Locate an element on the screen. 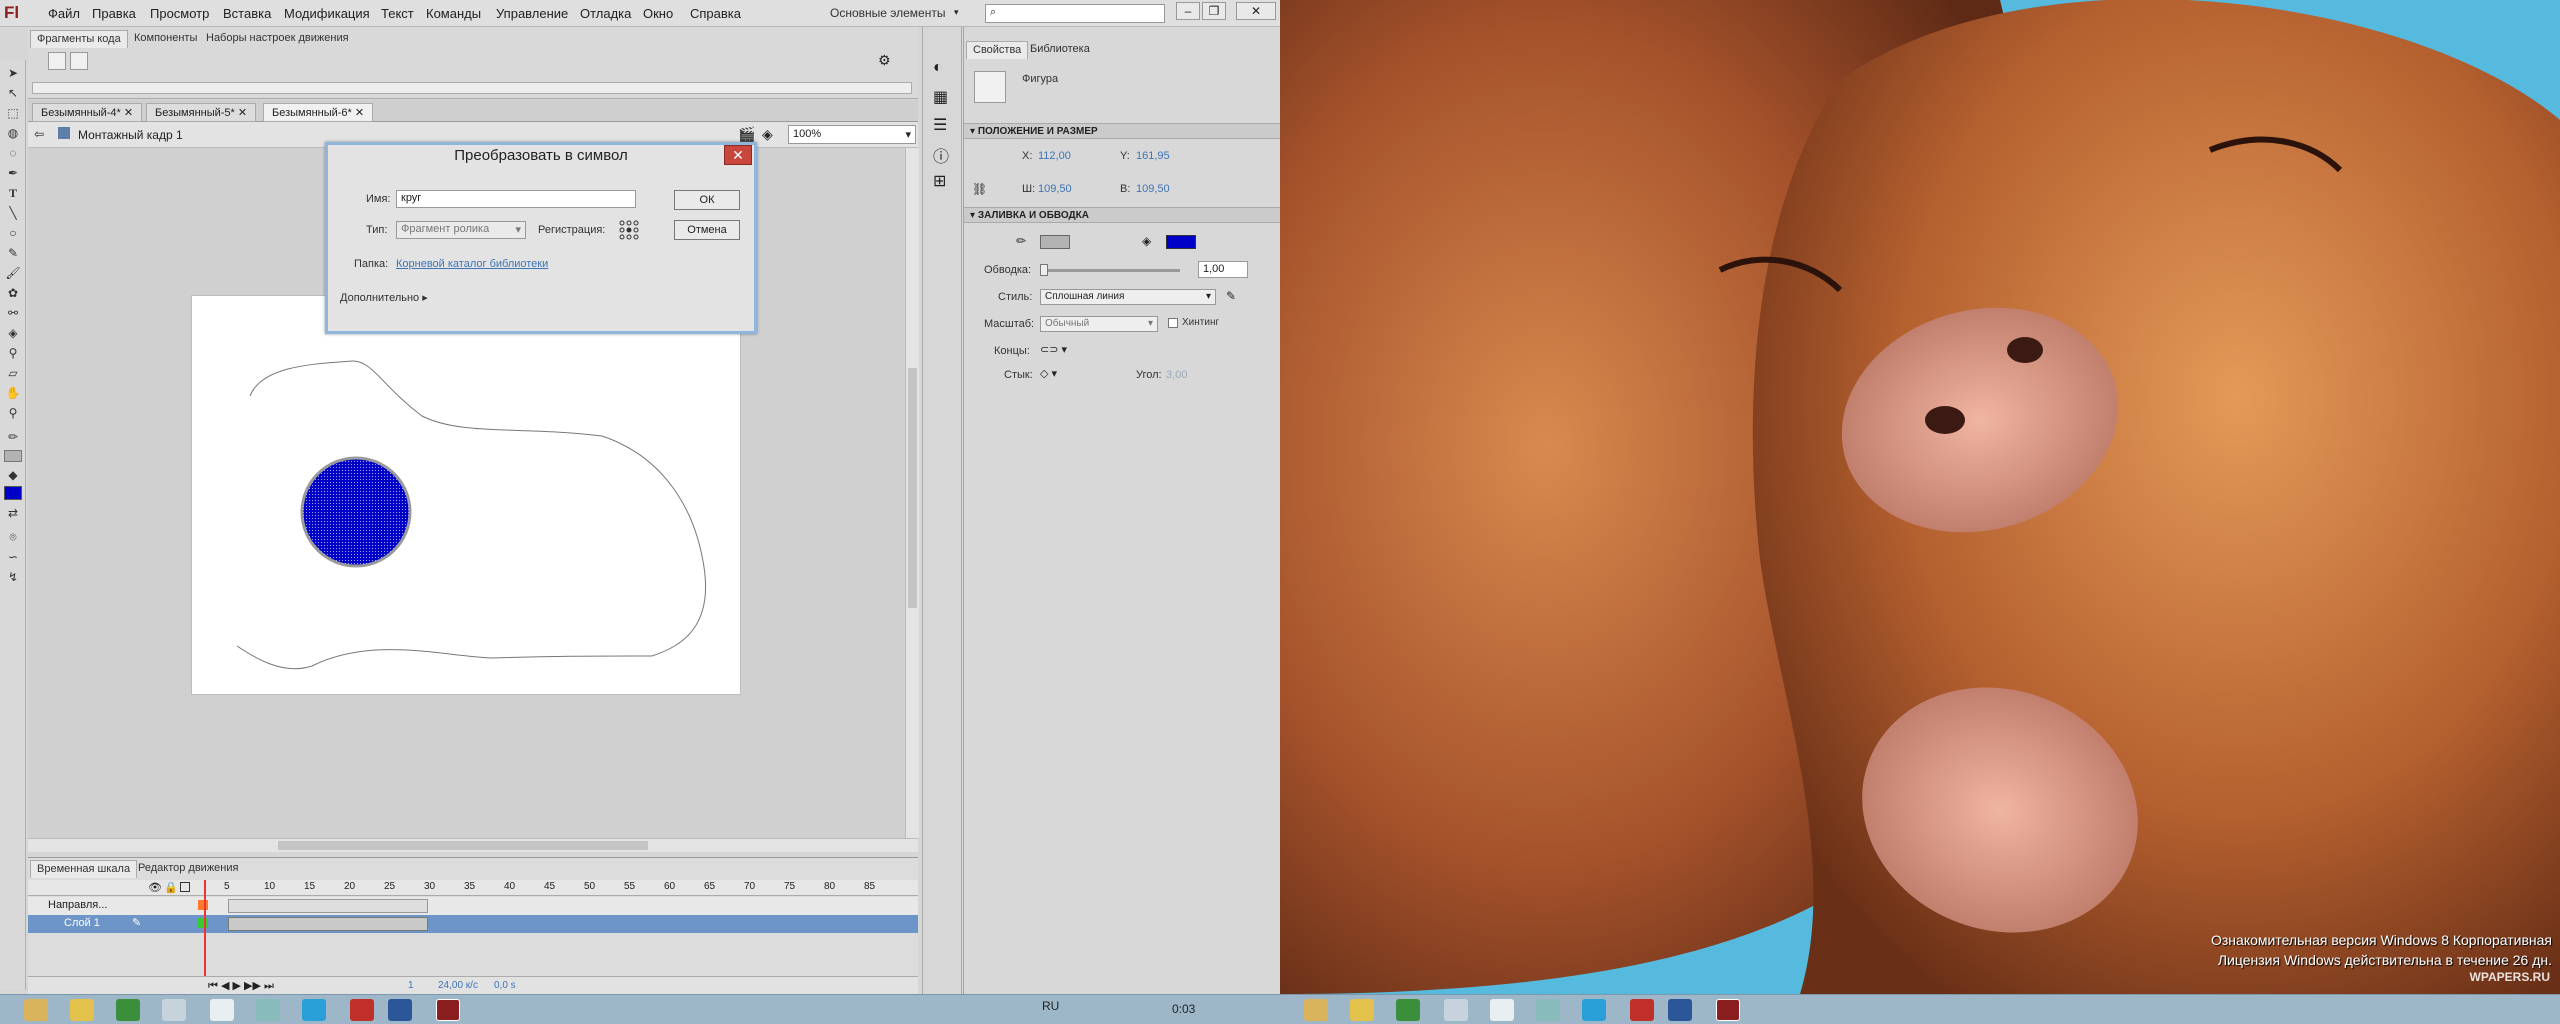 This screenshot has height=1024, width=2560. menu-text: Текст is located at coordinates (397, 13).